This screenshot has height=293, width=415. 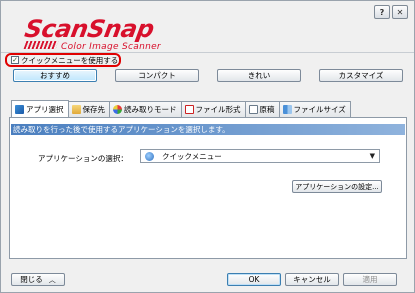 I want to click on scansnap-logo: ScanSnap Color Image Scanner, so click(x=113, y=33).